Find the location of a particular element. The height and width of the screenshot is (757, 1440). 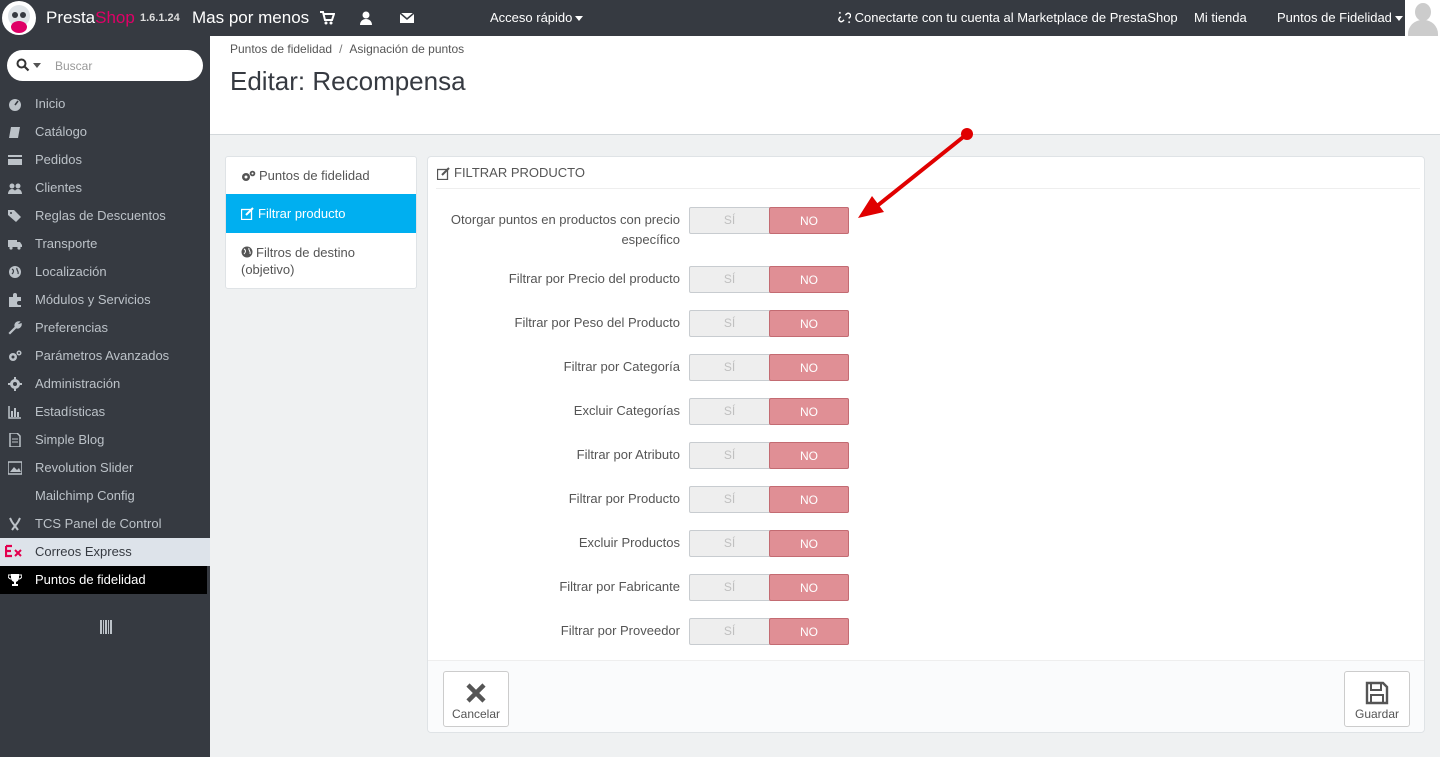

close-icon is located at coordinates (476, 693).